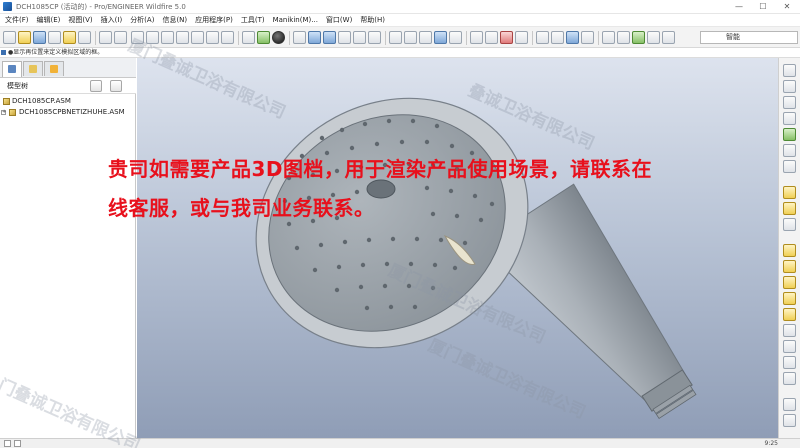 This screenshot has height=448, width=800. Describe the element at coordinates (789, 166) in the screenshot. I see `analysis-tool-icon` at that location.